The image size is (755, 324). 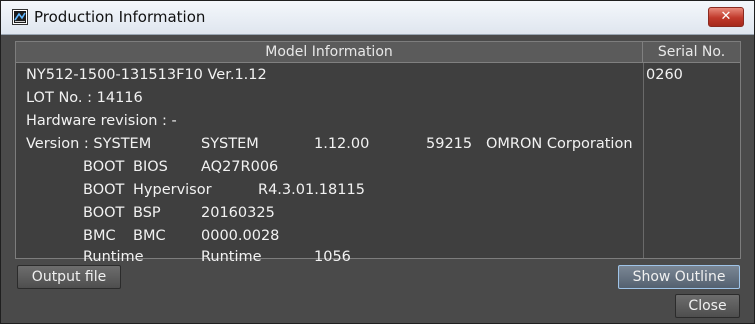 What do you see at coordinates (150, 167) in the screenshot?
I see `row-boot-bios-b: BIOS` at bounding box center [150, 167].